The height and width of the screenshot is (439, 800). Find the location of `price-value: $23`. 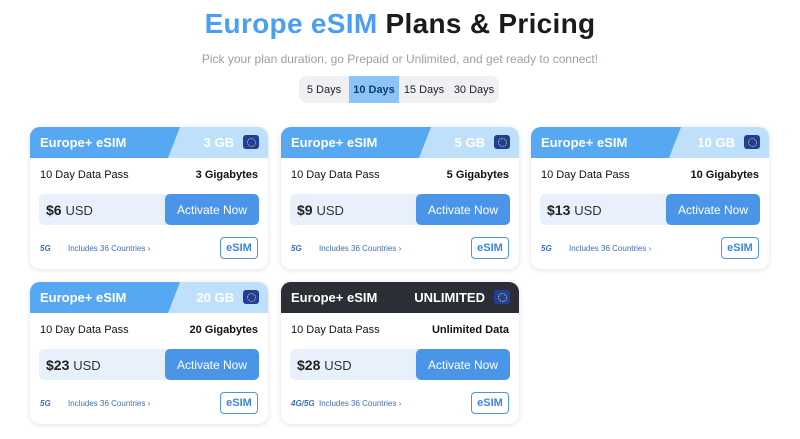

price-value: $23 is located at coordinates (58, 365).